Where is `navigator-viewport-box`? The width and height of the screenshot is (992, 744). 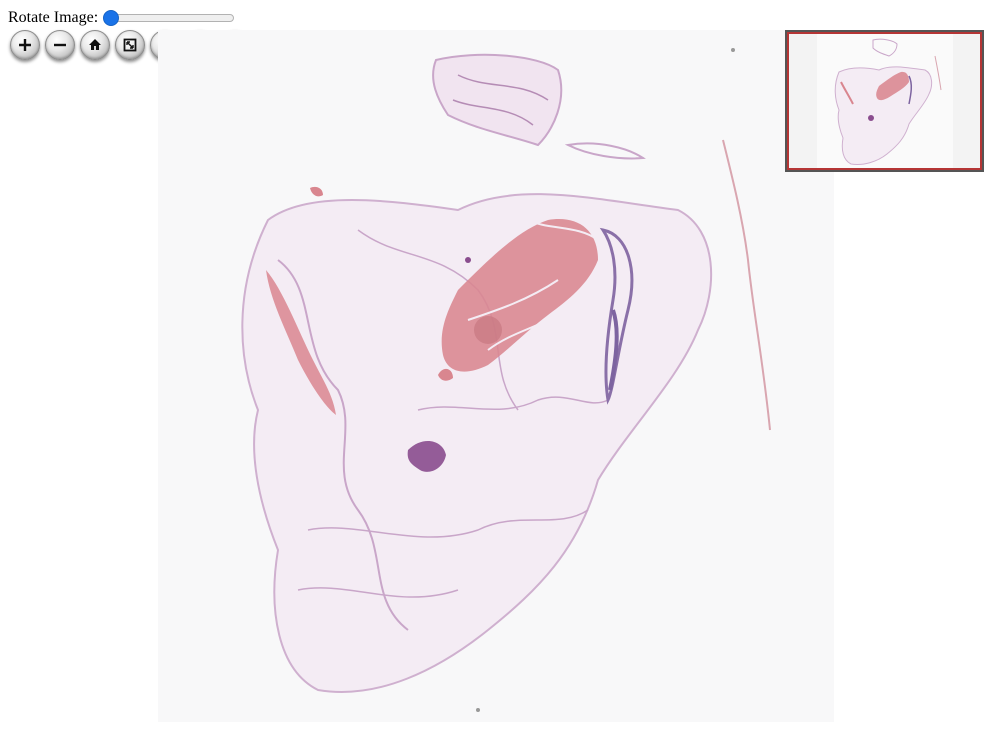 navigator-viewport-box is located at coordinates (884, 101).